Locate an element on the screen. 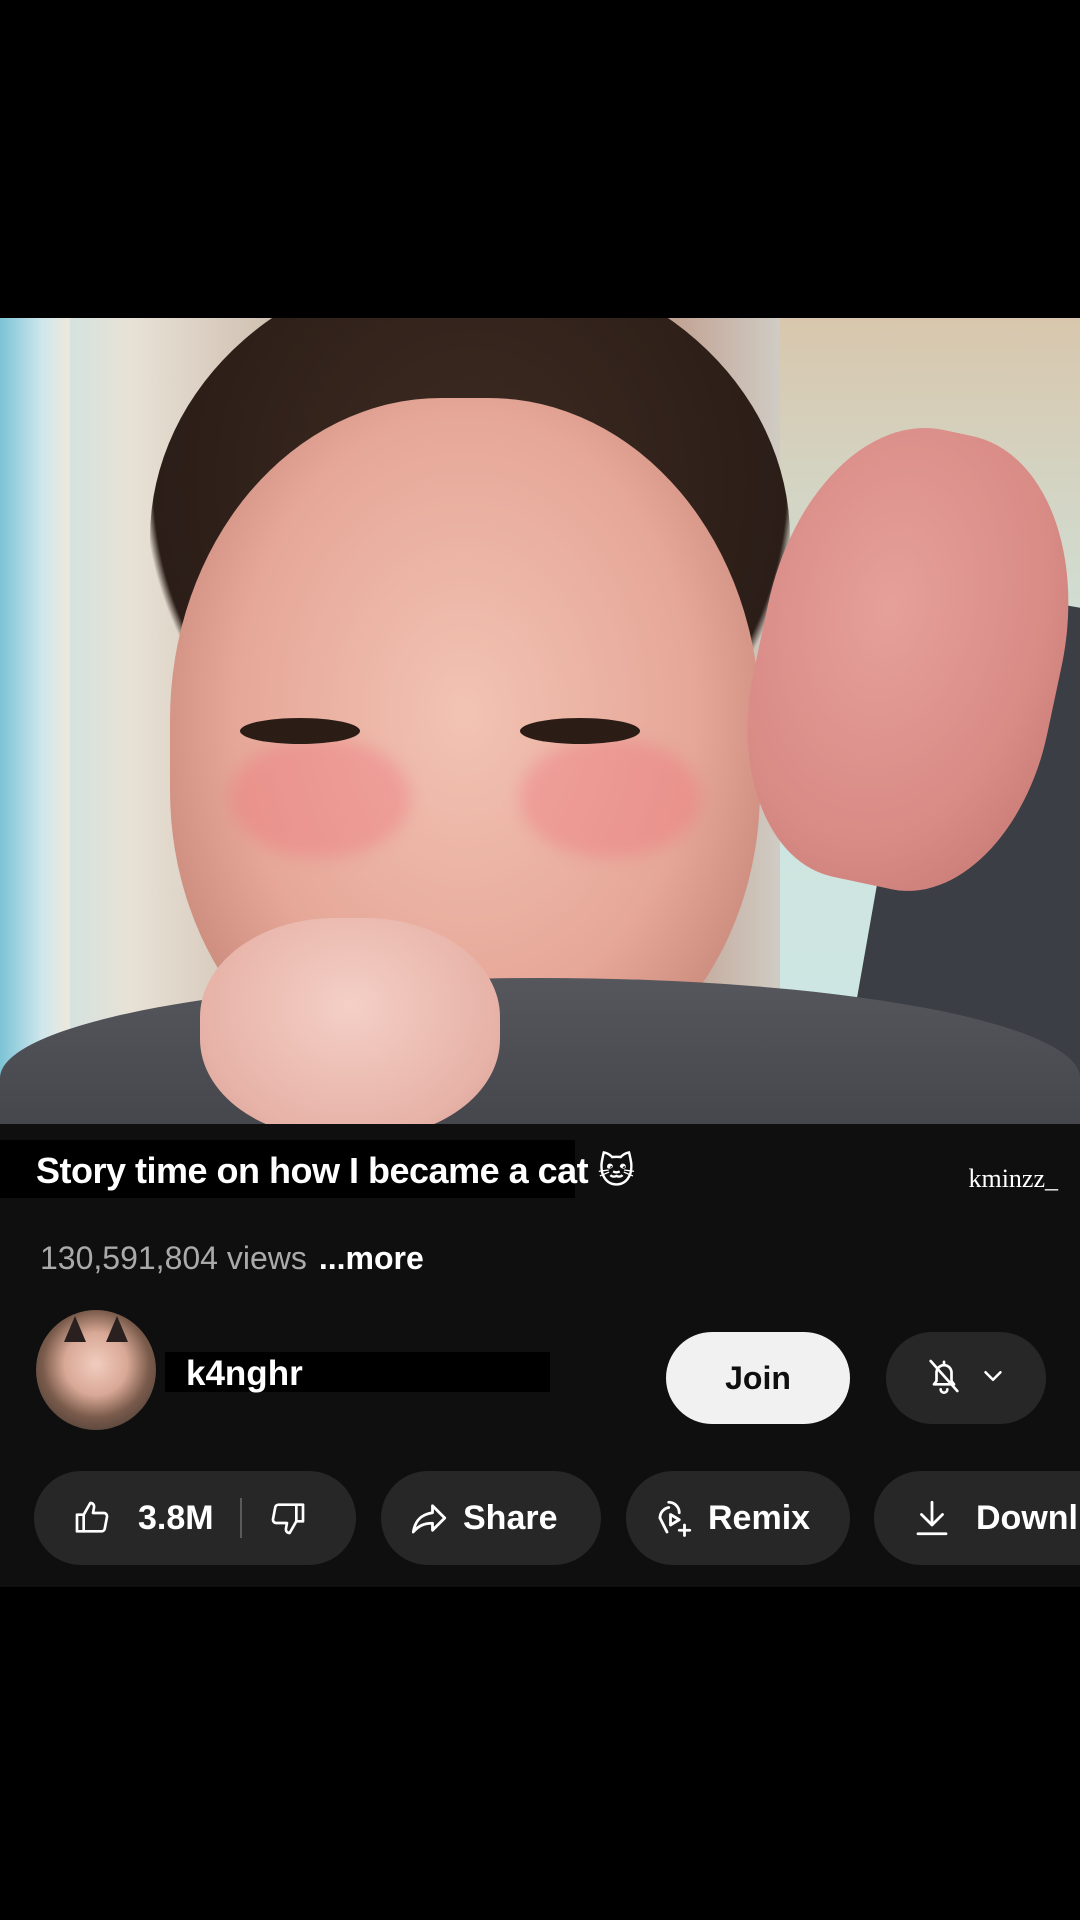 The height and width of the screenshot is (1920, 1080). cat-ear-right is located at coordinates (117, 1329).